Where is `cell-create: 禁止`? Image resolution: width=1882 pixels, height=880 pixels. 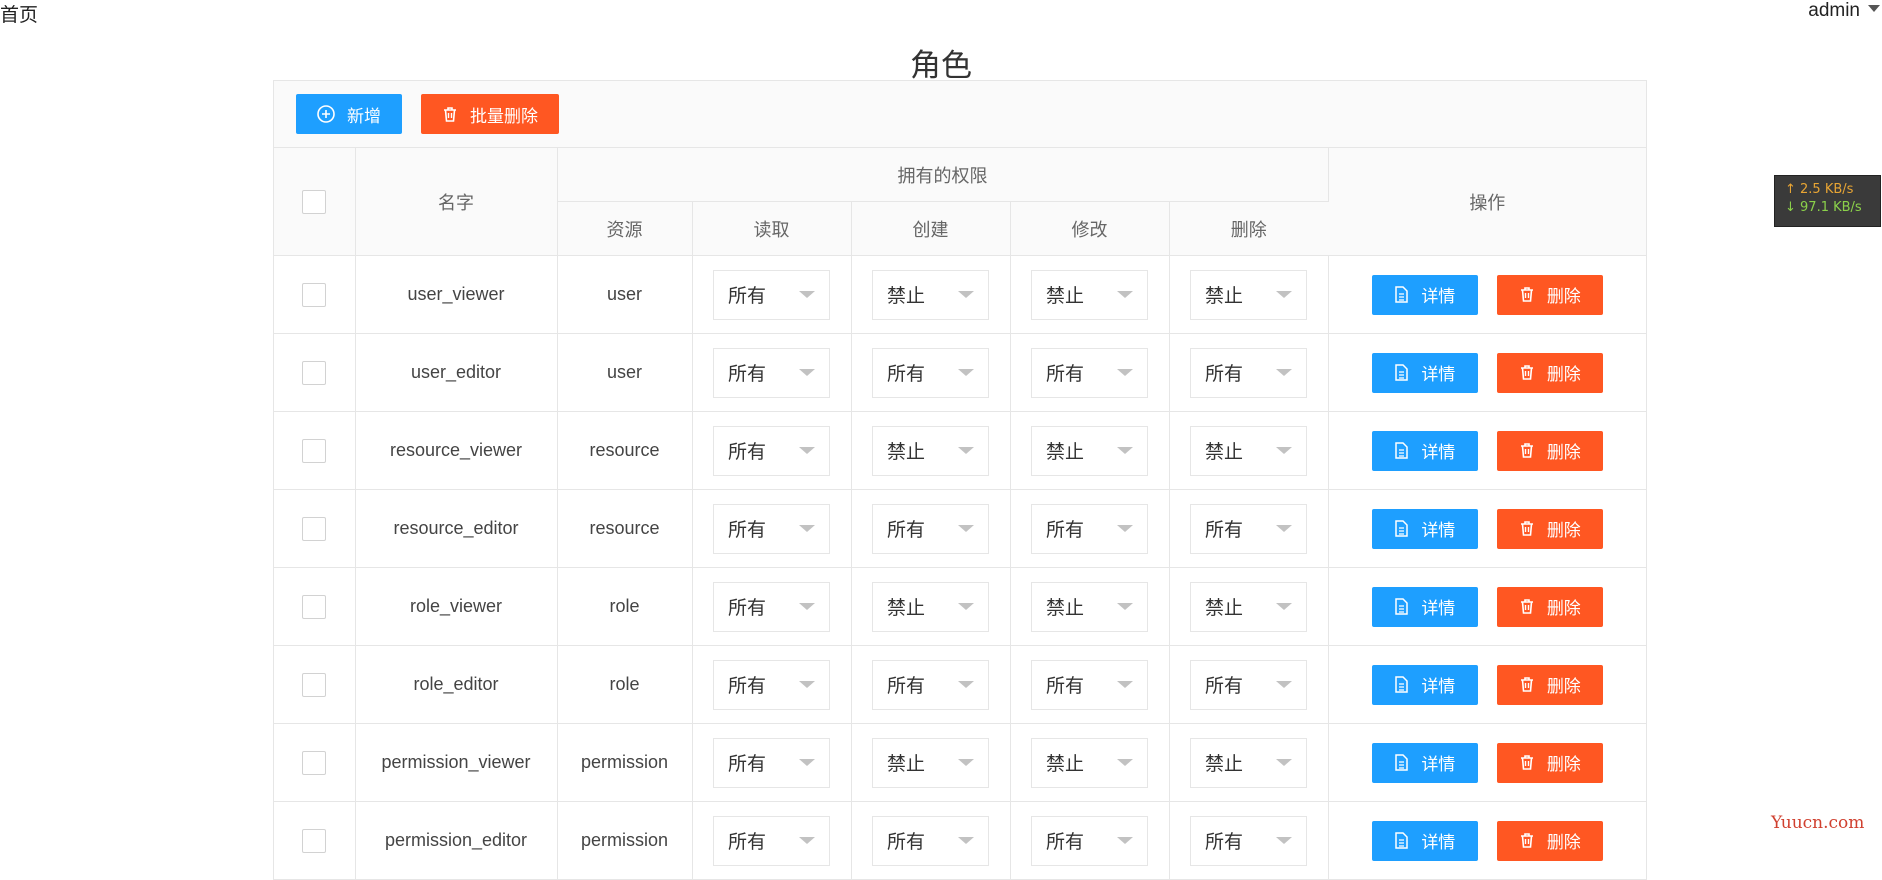
cell-create: 禁止 is located at coordinates (931, 762).